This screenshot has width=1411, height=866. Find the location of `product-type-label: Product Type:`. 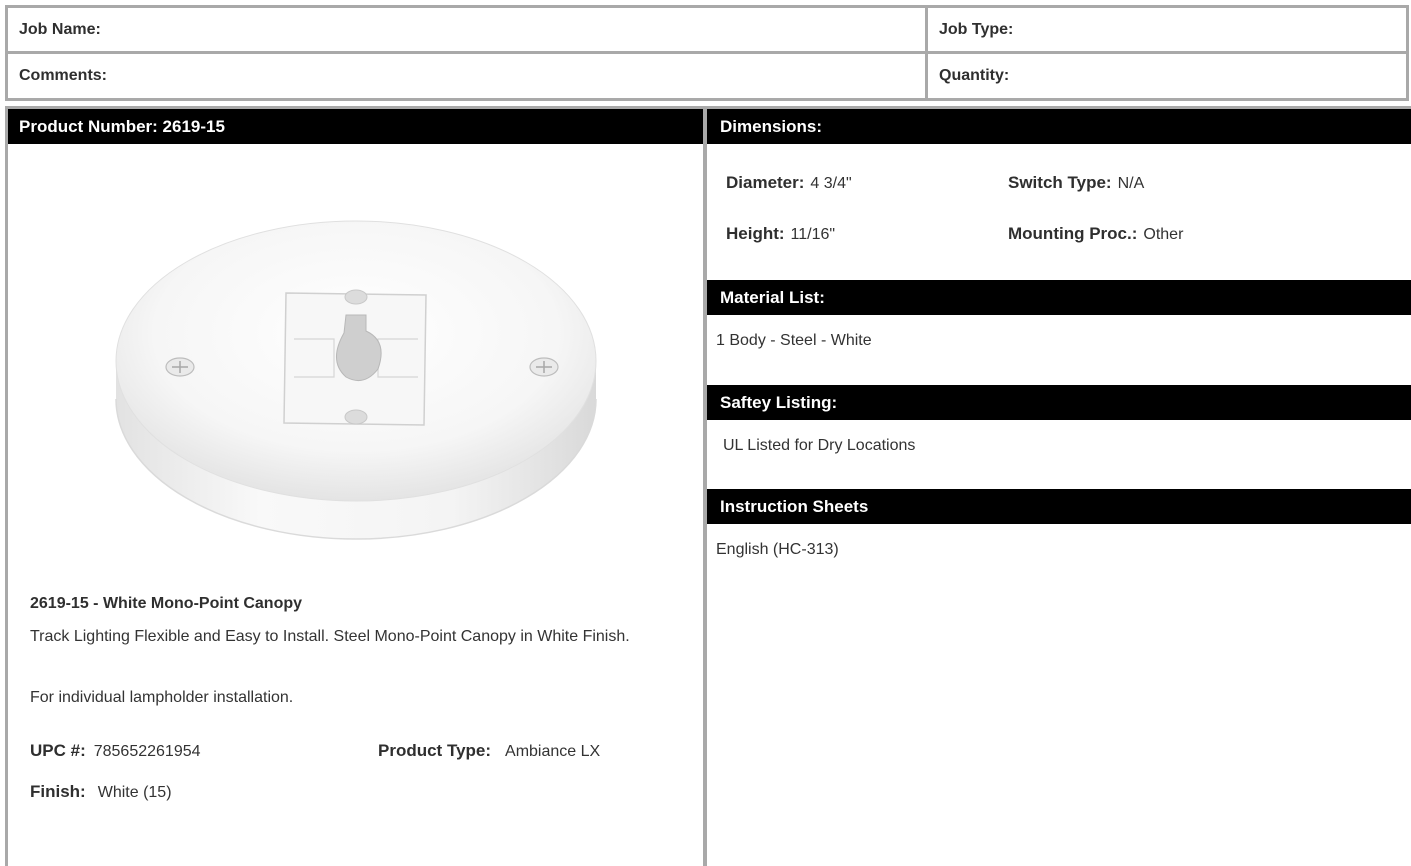

product-type-label: Product Type: is located at coordinates (435, 750).